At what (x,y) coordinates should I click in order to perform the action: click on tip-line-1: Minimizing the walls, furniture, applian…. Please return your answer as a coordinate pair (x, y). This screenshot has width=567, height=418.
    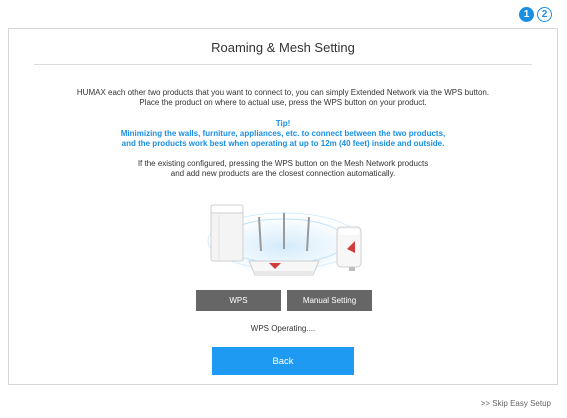
    Looking at the image, I should click on (283, 133).